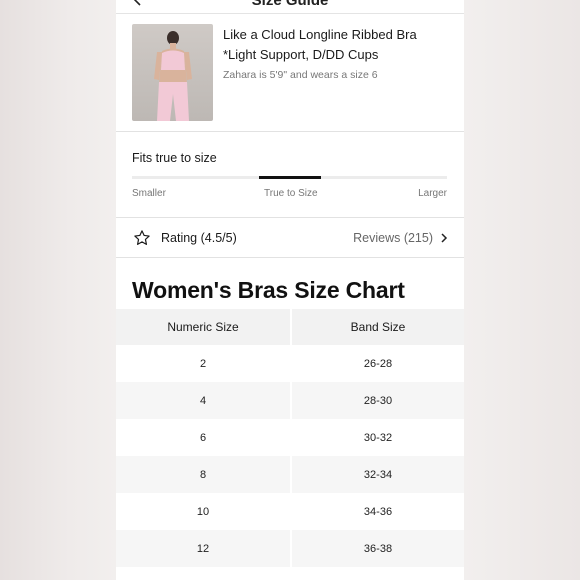  Describe the element at coordinates (142, 237) in the screenshot. I see `star-icon` at that location.